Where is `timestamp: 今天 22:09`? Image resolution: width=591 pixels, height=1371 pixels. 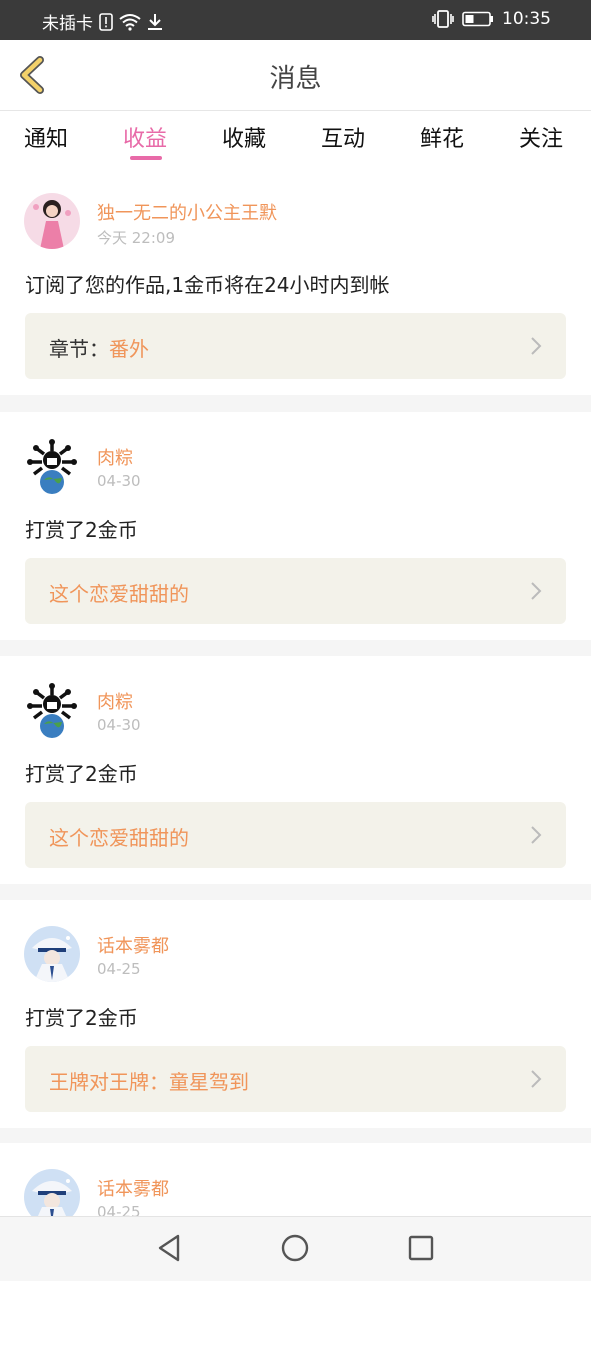 timestamp: 今天 22:09 is located at coordinates (136, 238).